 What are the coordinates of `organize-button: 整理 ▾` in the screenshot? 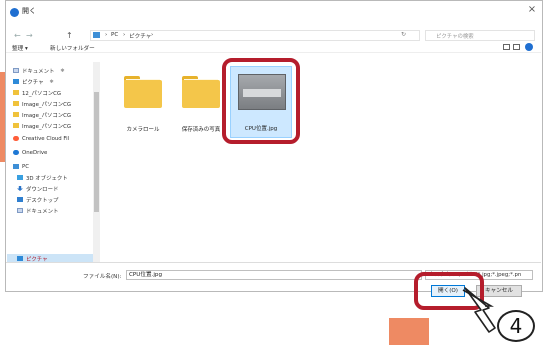 It's located at (20, 48).